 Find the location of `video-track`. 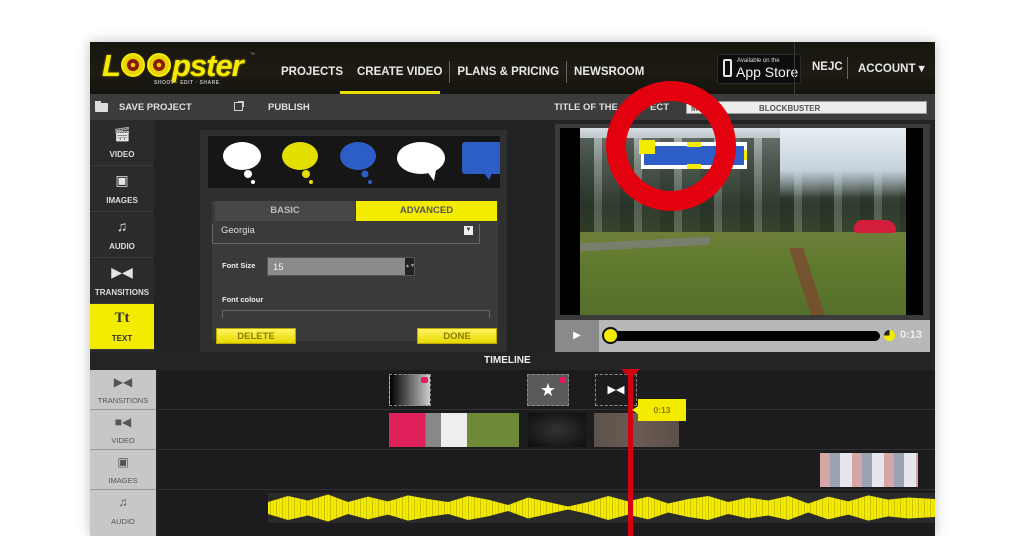

video-track is located at coordinates (546, 430).